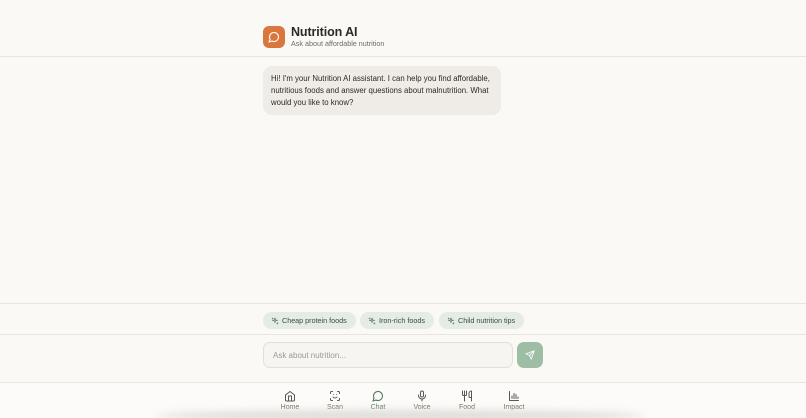 Image resolution: width=806 pixels, height=418 pixels. Describe the element at coordinates (422, 396) in the screenshot. I see `mic-icon` at that location.